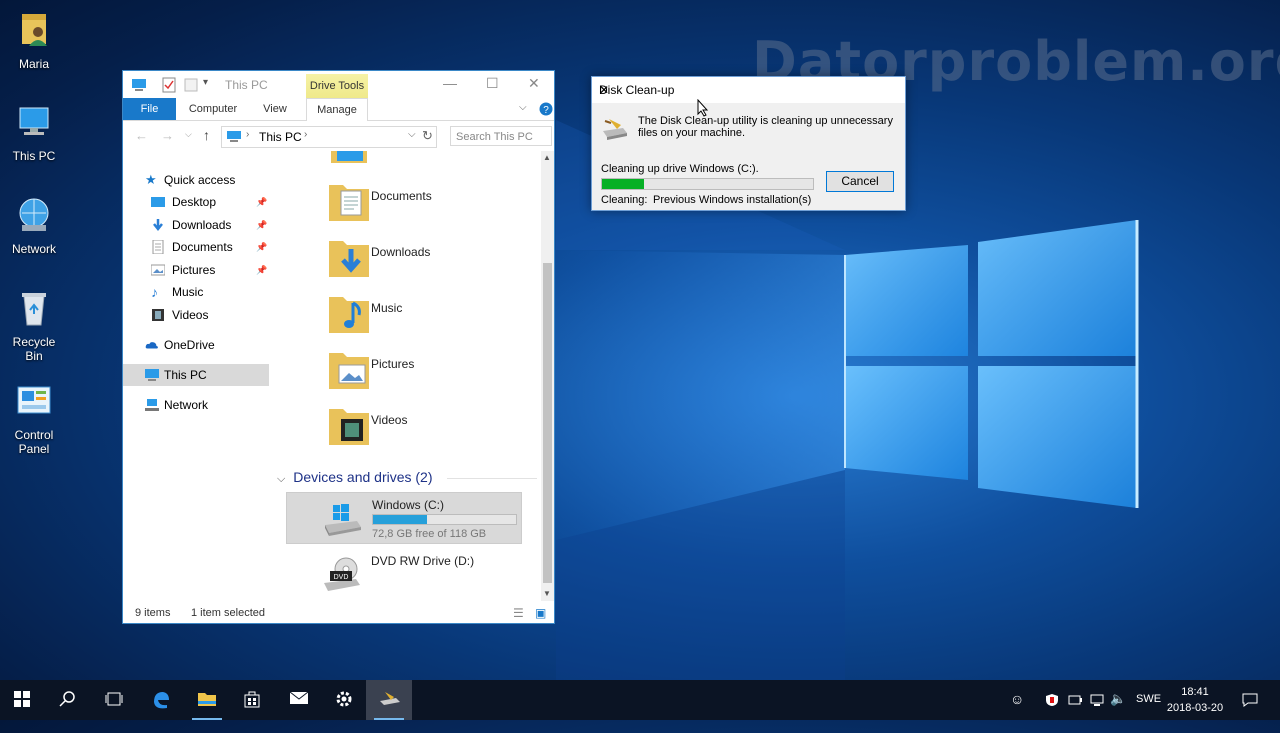 The image size is (1280, 733). What do you see at coordinates (188, 134) in the screenshot?
I see `recent-locations-icon: ⌵` at bounding box center [188, 134].